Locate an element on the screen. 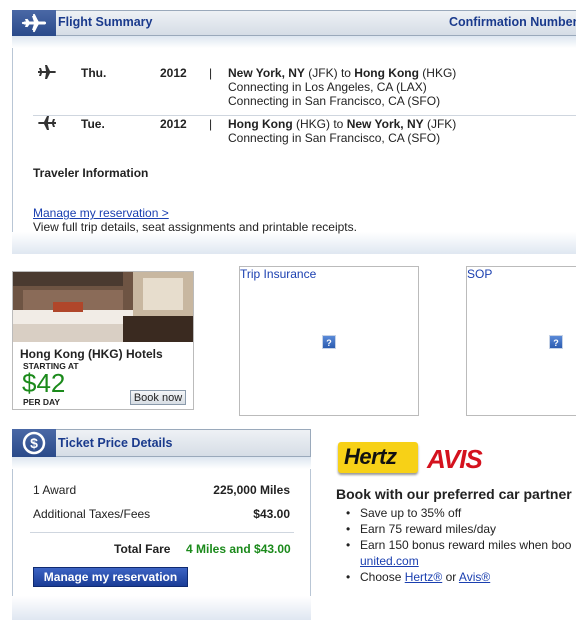 The image size is (576, 621). flight-summary-title: Flight Summary is located at coordinates (105, 22).